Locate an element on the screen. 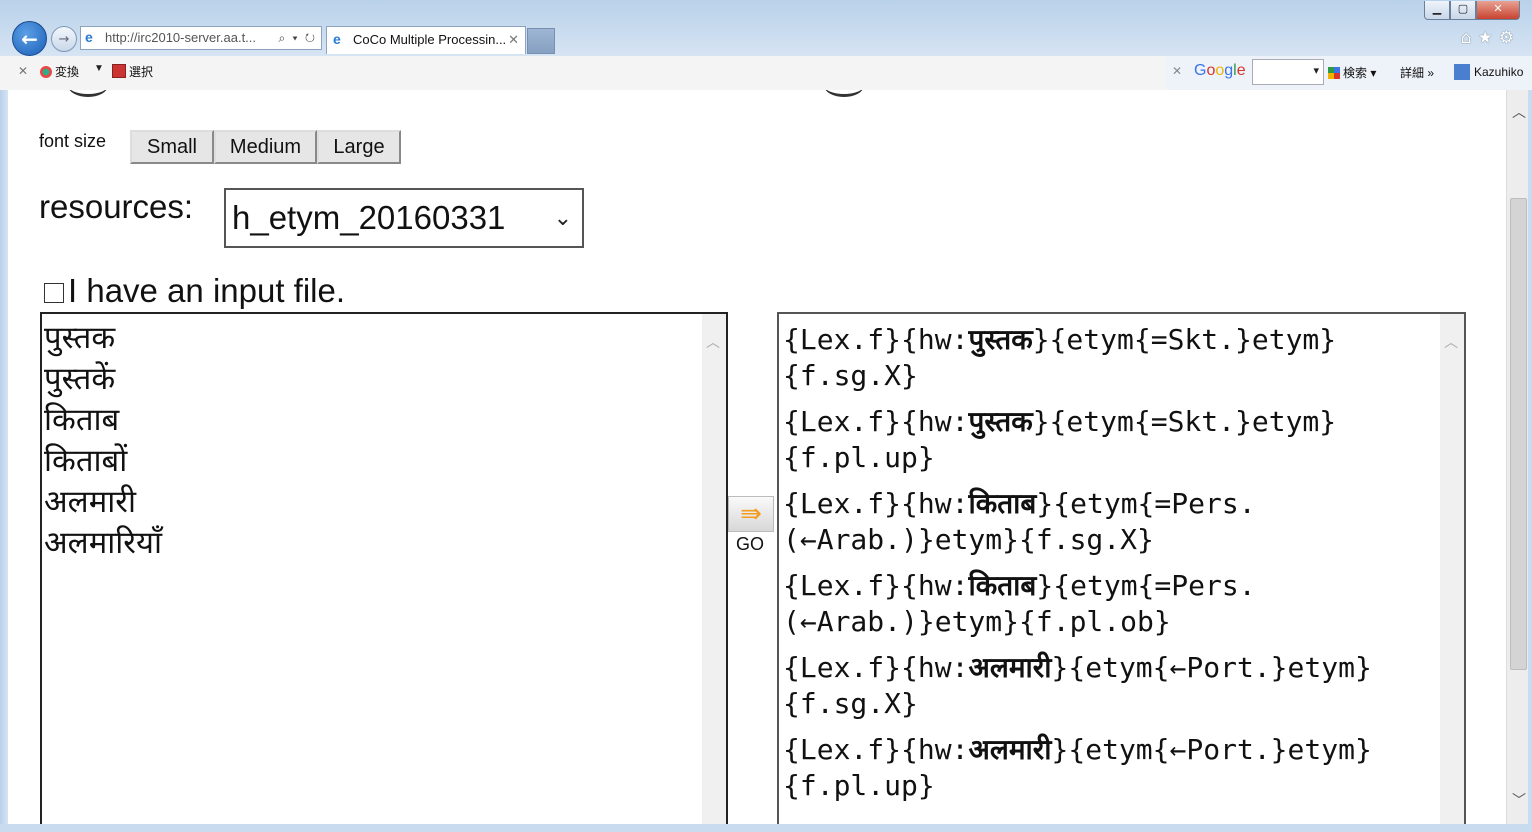  scrollbar-thumb is located at coordinates (1518, 434).